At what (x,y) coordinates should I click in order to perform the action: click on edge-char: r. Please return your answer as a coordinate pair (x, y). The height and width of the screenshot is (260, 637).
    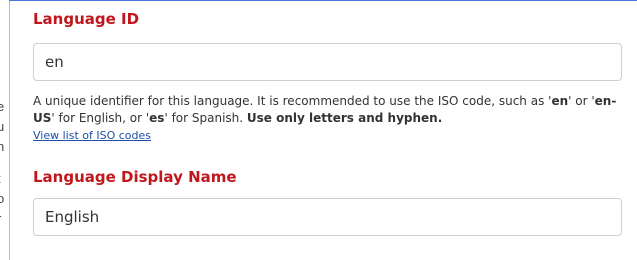
    Looking at the image, I should click on (0, 218).